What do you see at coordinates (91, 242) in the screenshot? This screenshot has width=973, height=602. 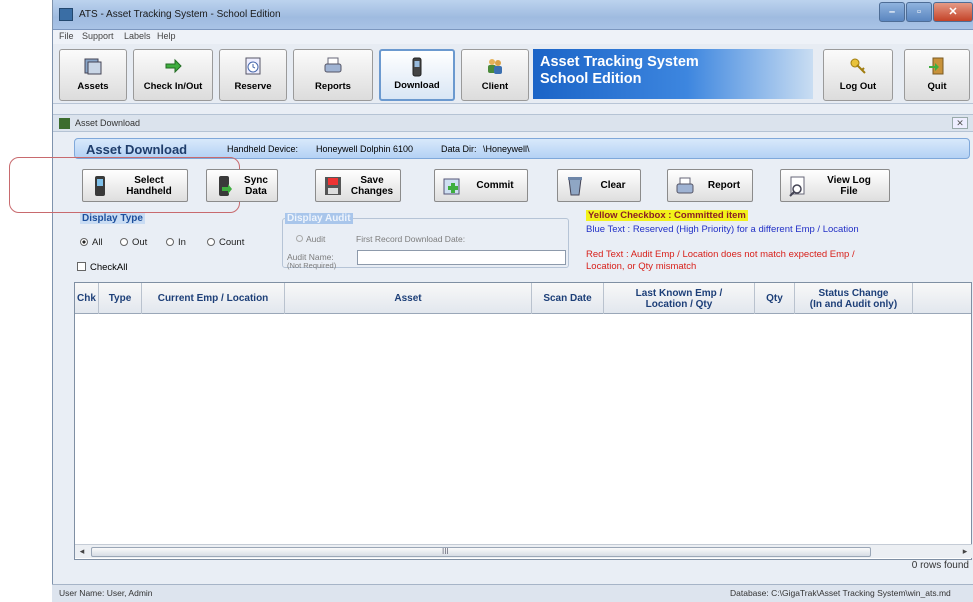 I see `radio-all: All` at bounding box center [91, 242].